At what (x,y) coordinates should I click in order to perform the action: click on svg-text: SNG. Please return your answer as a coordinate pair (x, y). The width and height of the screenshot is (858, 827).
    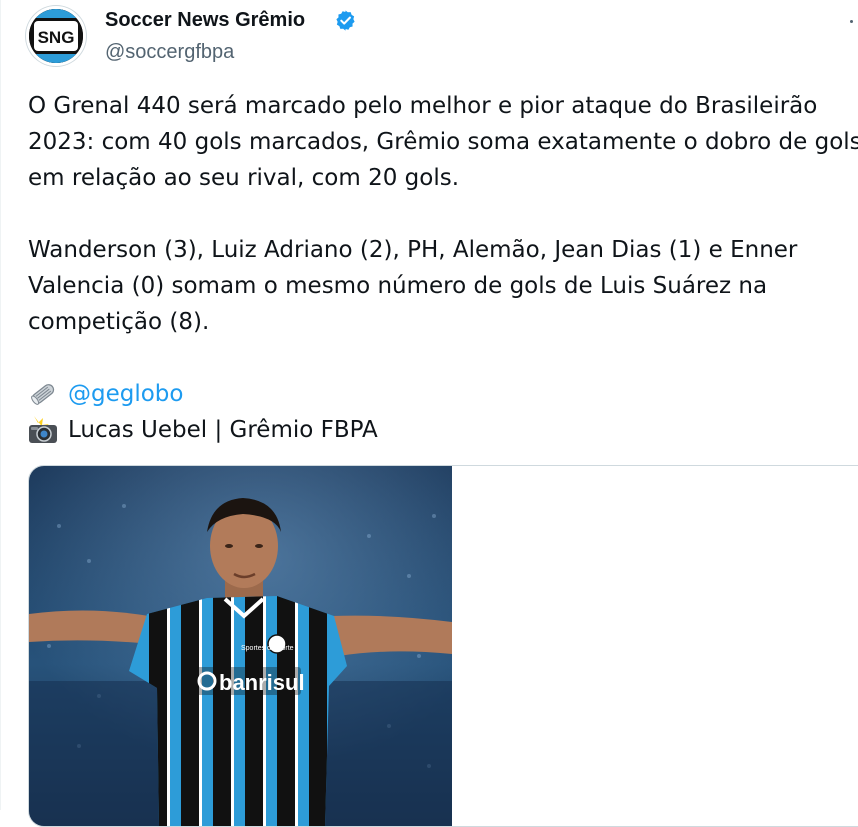
    Looking at the image, I should click on (56, 37).